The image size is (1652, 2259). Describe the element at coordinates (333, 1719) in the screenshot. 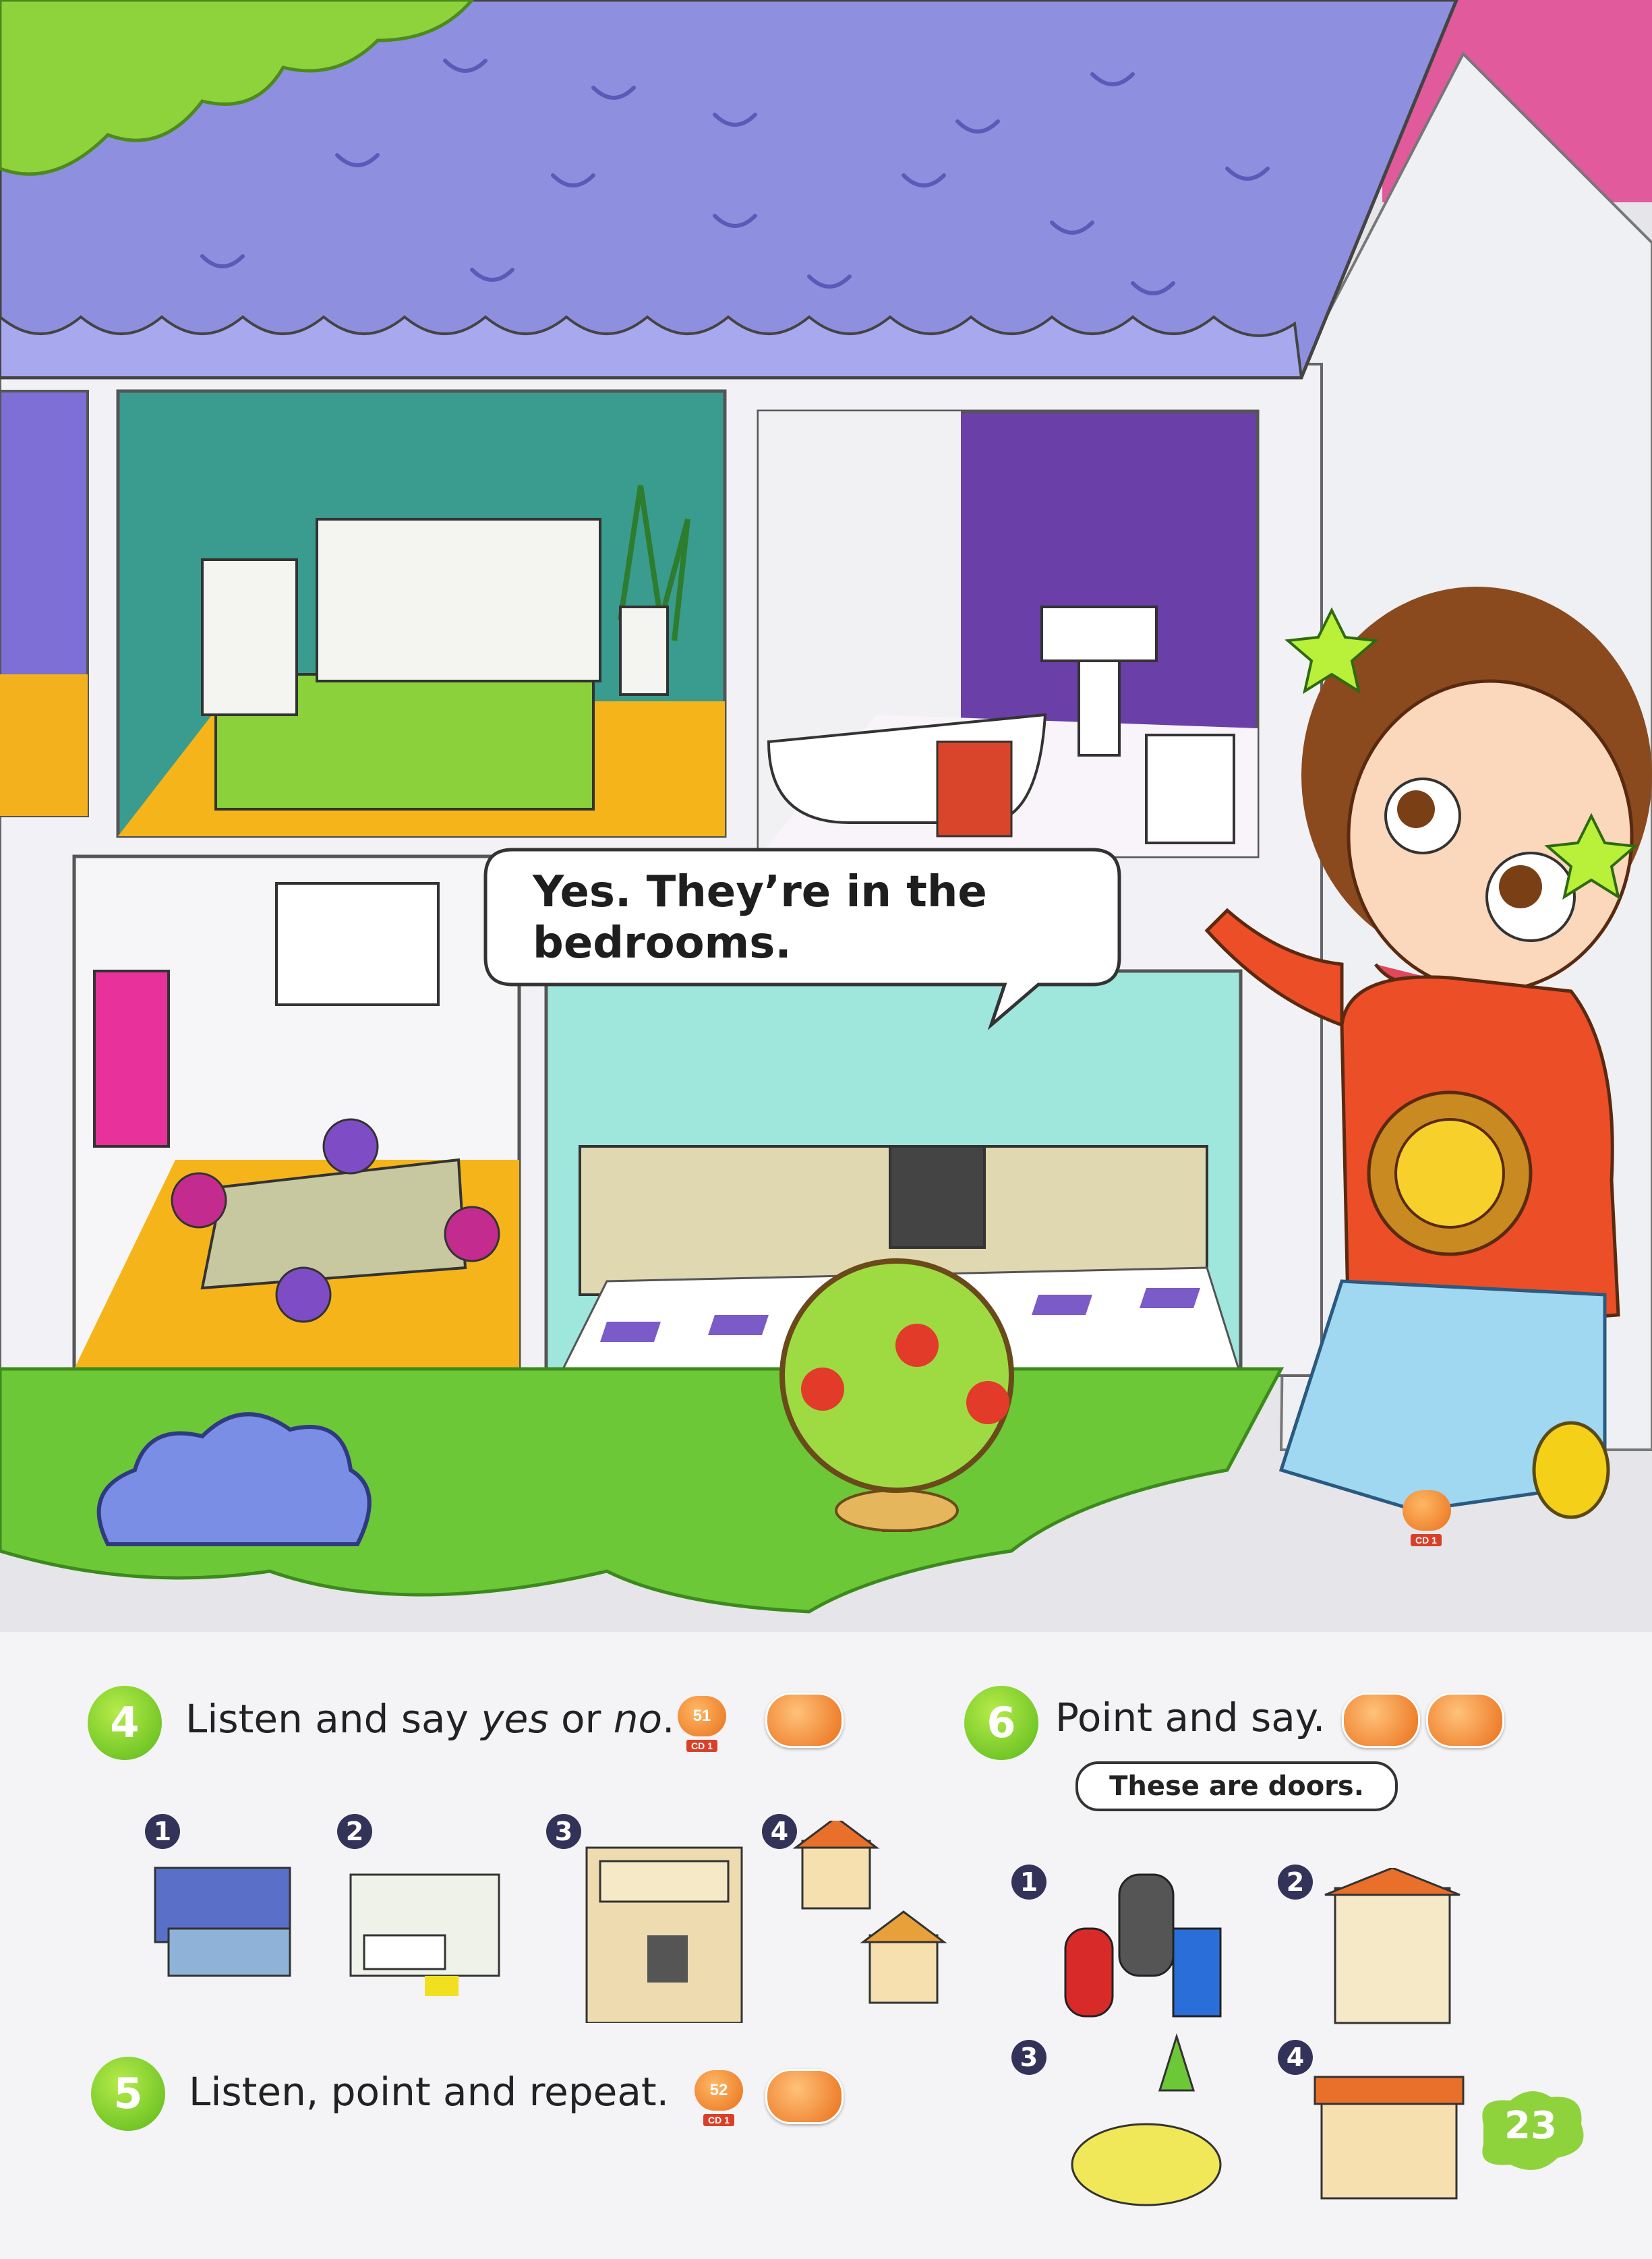

I see `exercise-4-text-before: Listen and say` at that location.